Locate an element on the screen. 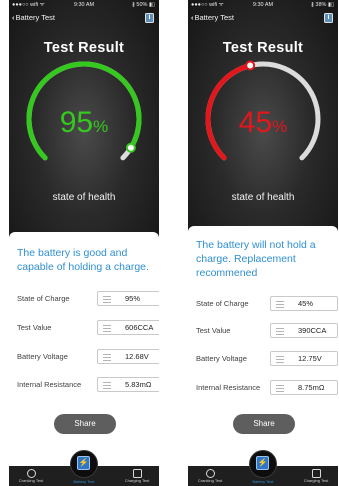 The height and width of the screenshot is (486, 339). status-bar: ●●●○○ wifi ᯤ 9:30 AM ∦ 38% ▮▯ is located at coordinates (263, 5).